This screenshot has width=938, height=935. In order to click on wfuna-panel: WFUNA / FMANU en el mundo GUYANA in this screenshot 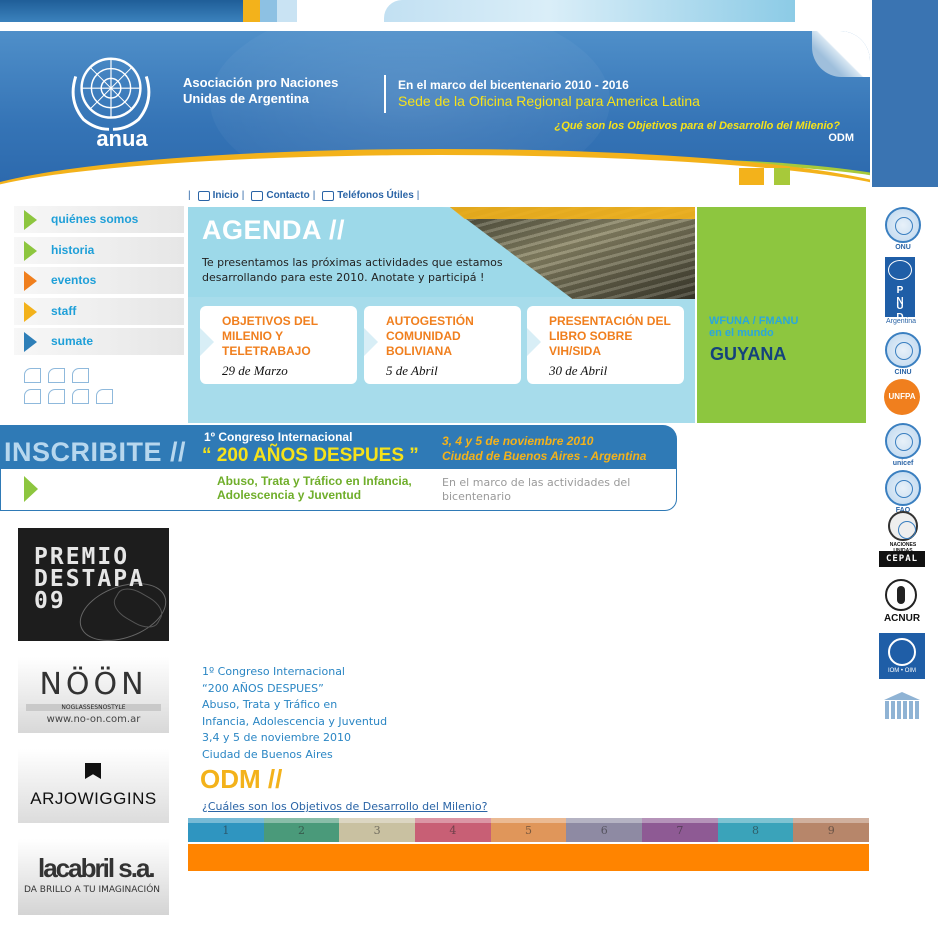, I will do `click(781, 315)`.